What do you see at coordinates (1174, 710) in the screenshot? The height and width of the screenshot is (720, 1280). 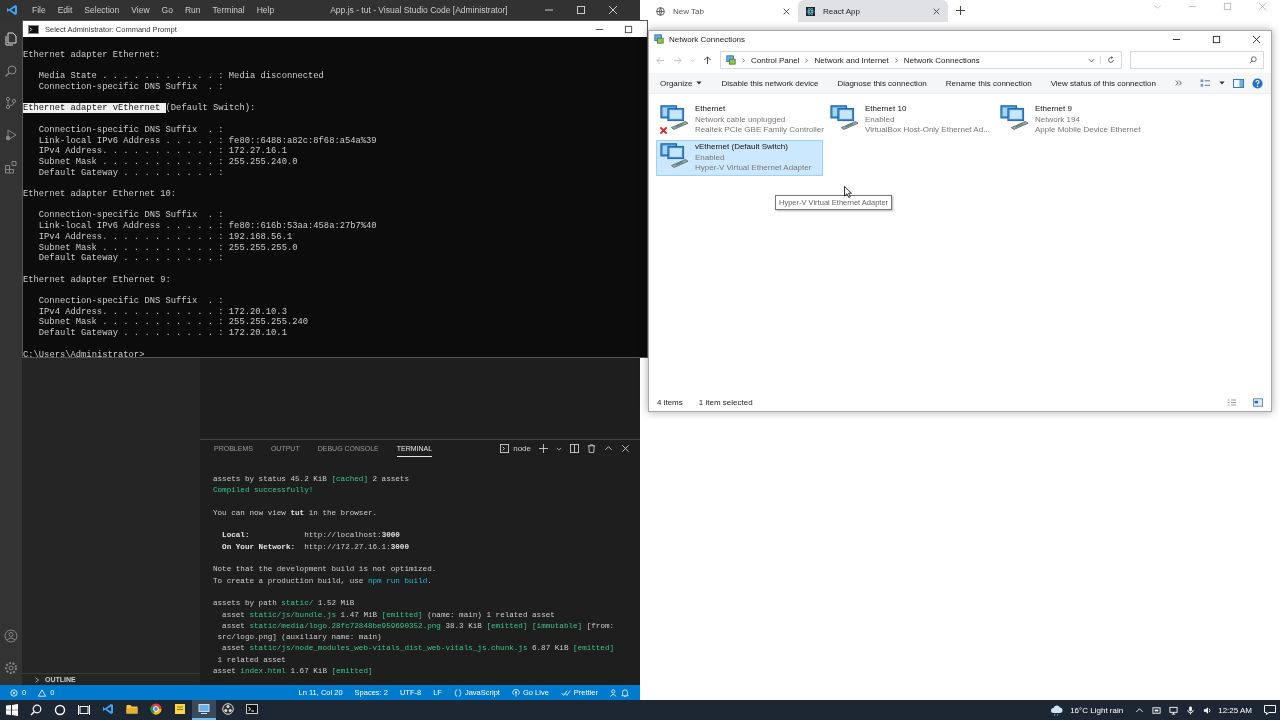 I see `monitor-icon` at bounding box center [1174, 710].